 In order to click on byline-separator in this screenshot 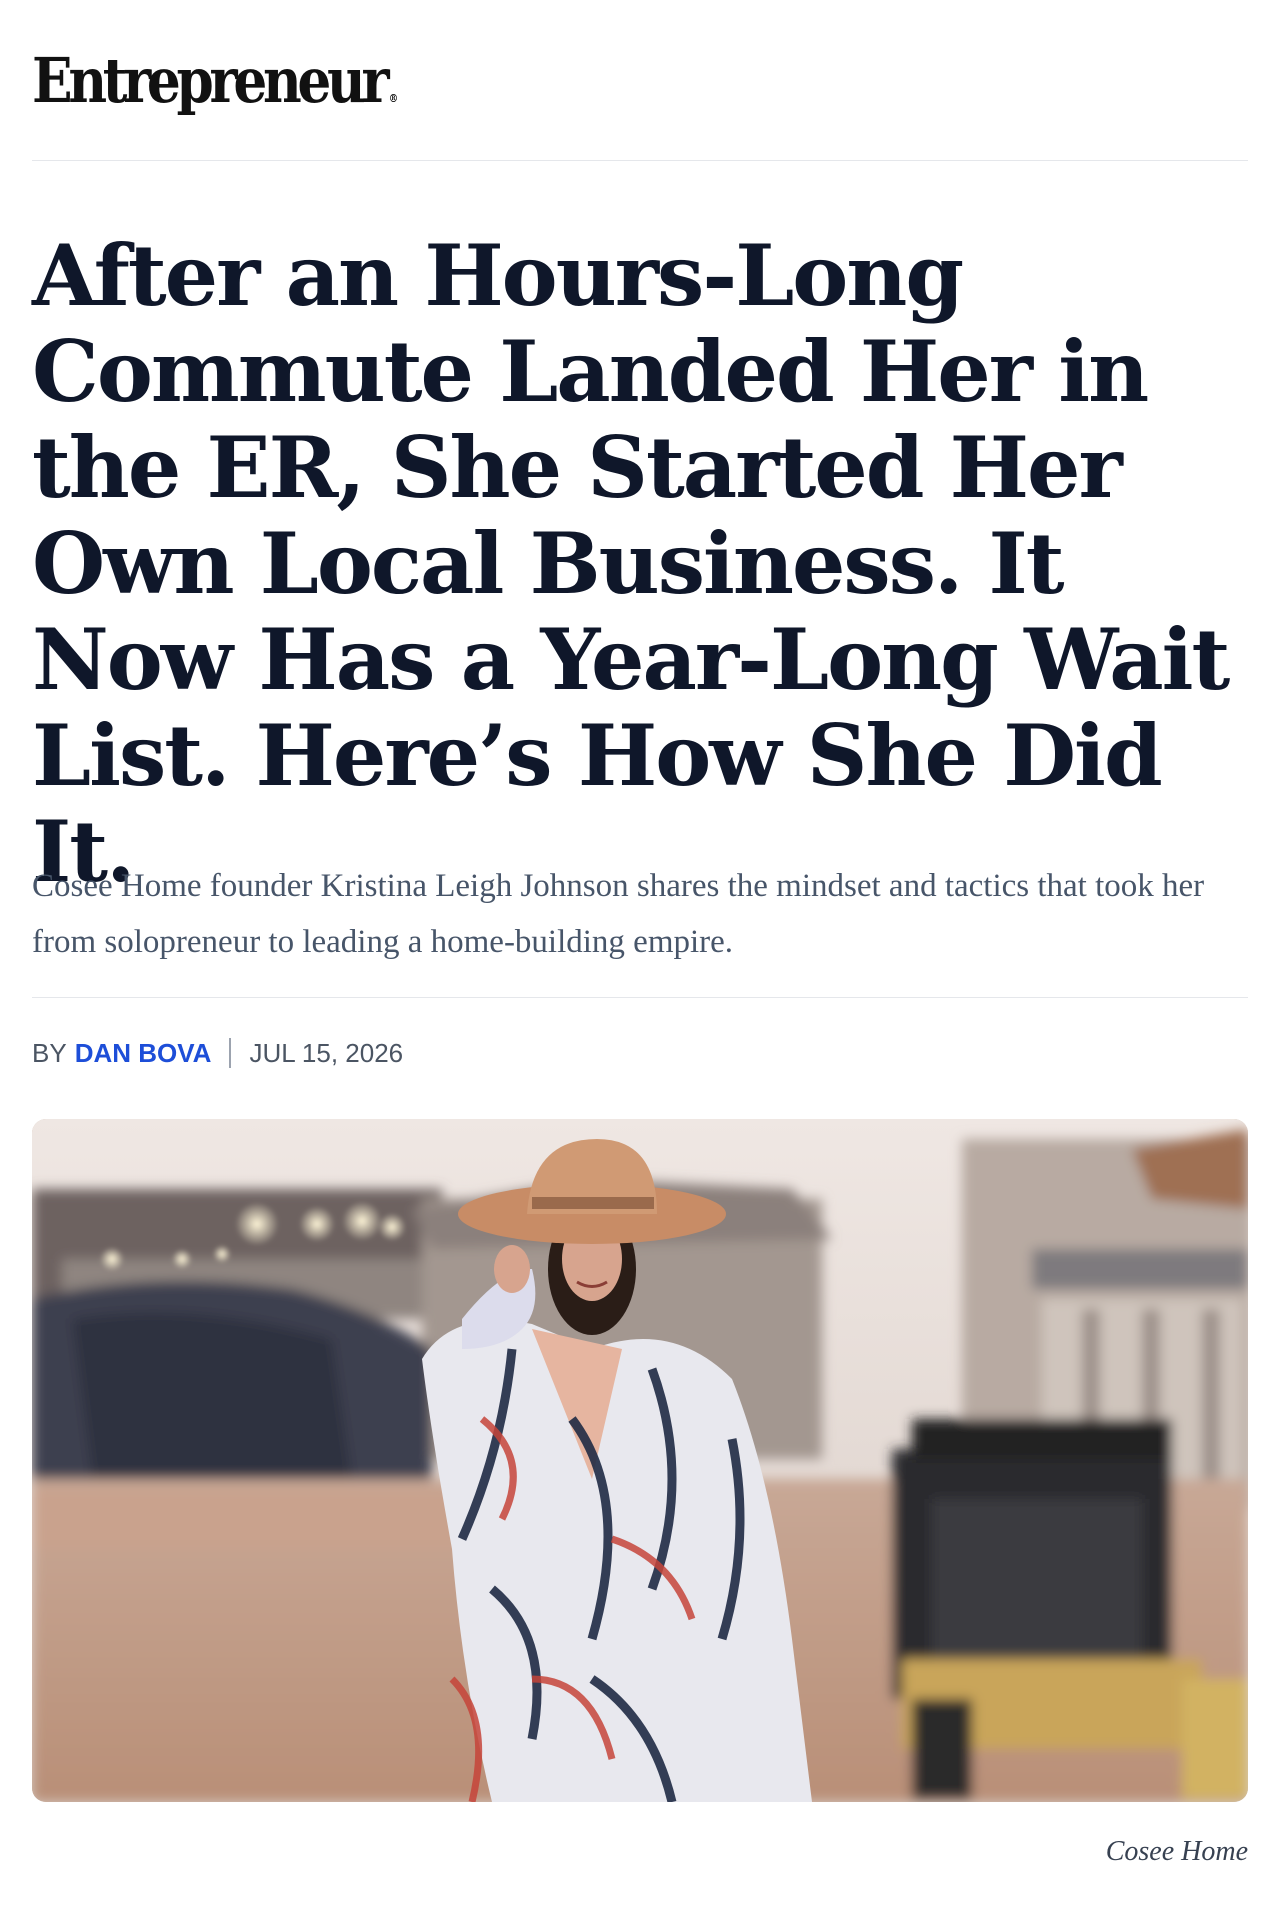, I will do `click(230, 1053)`.